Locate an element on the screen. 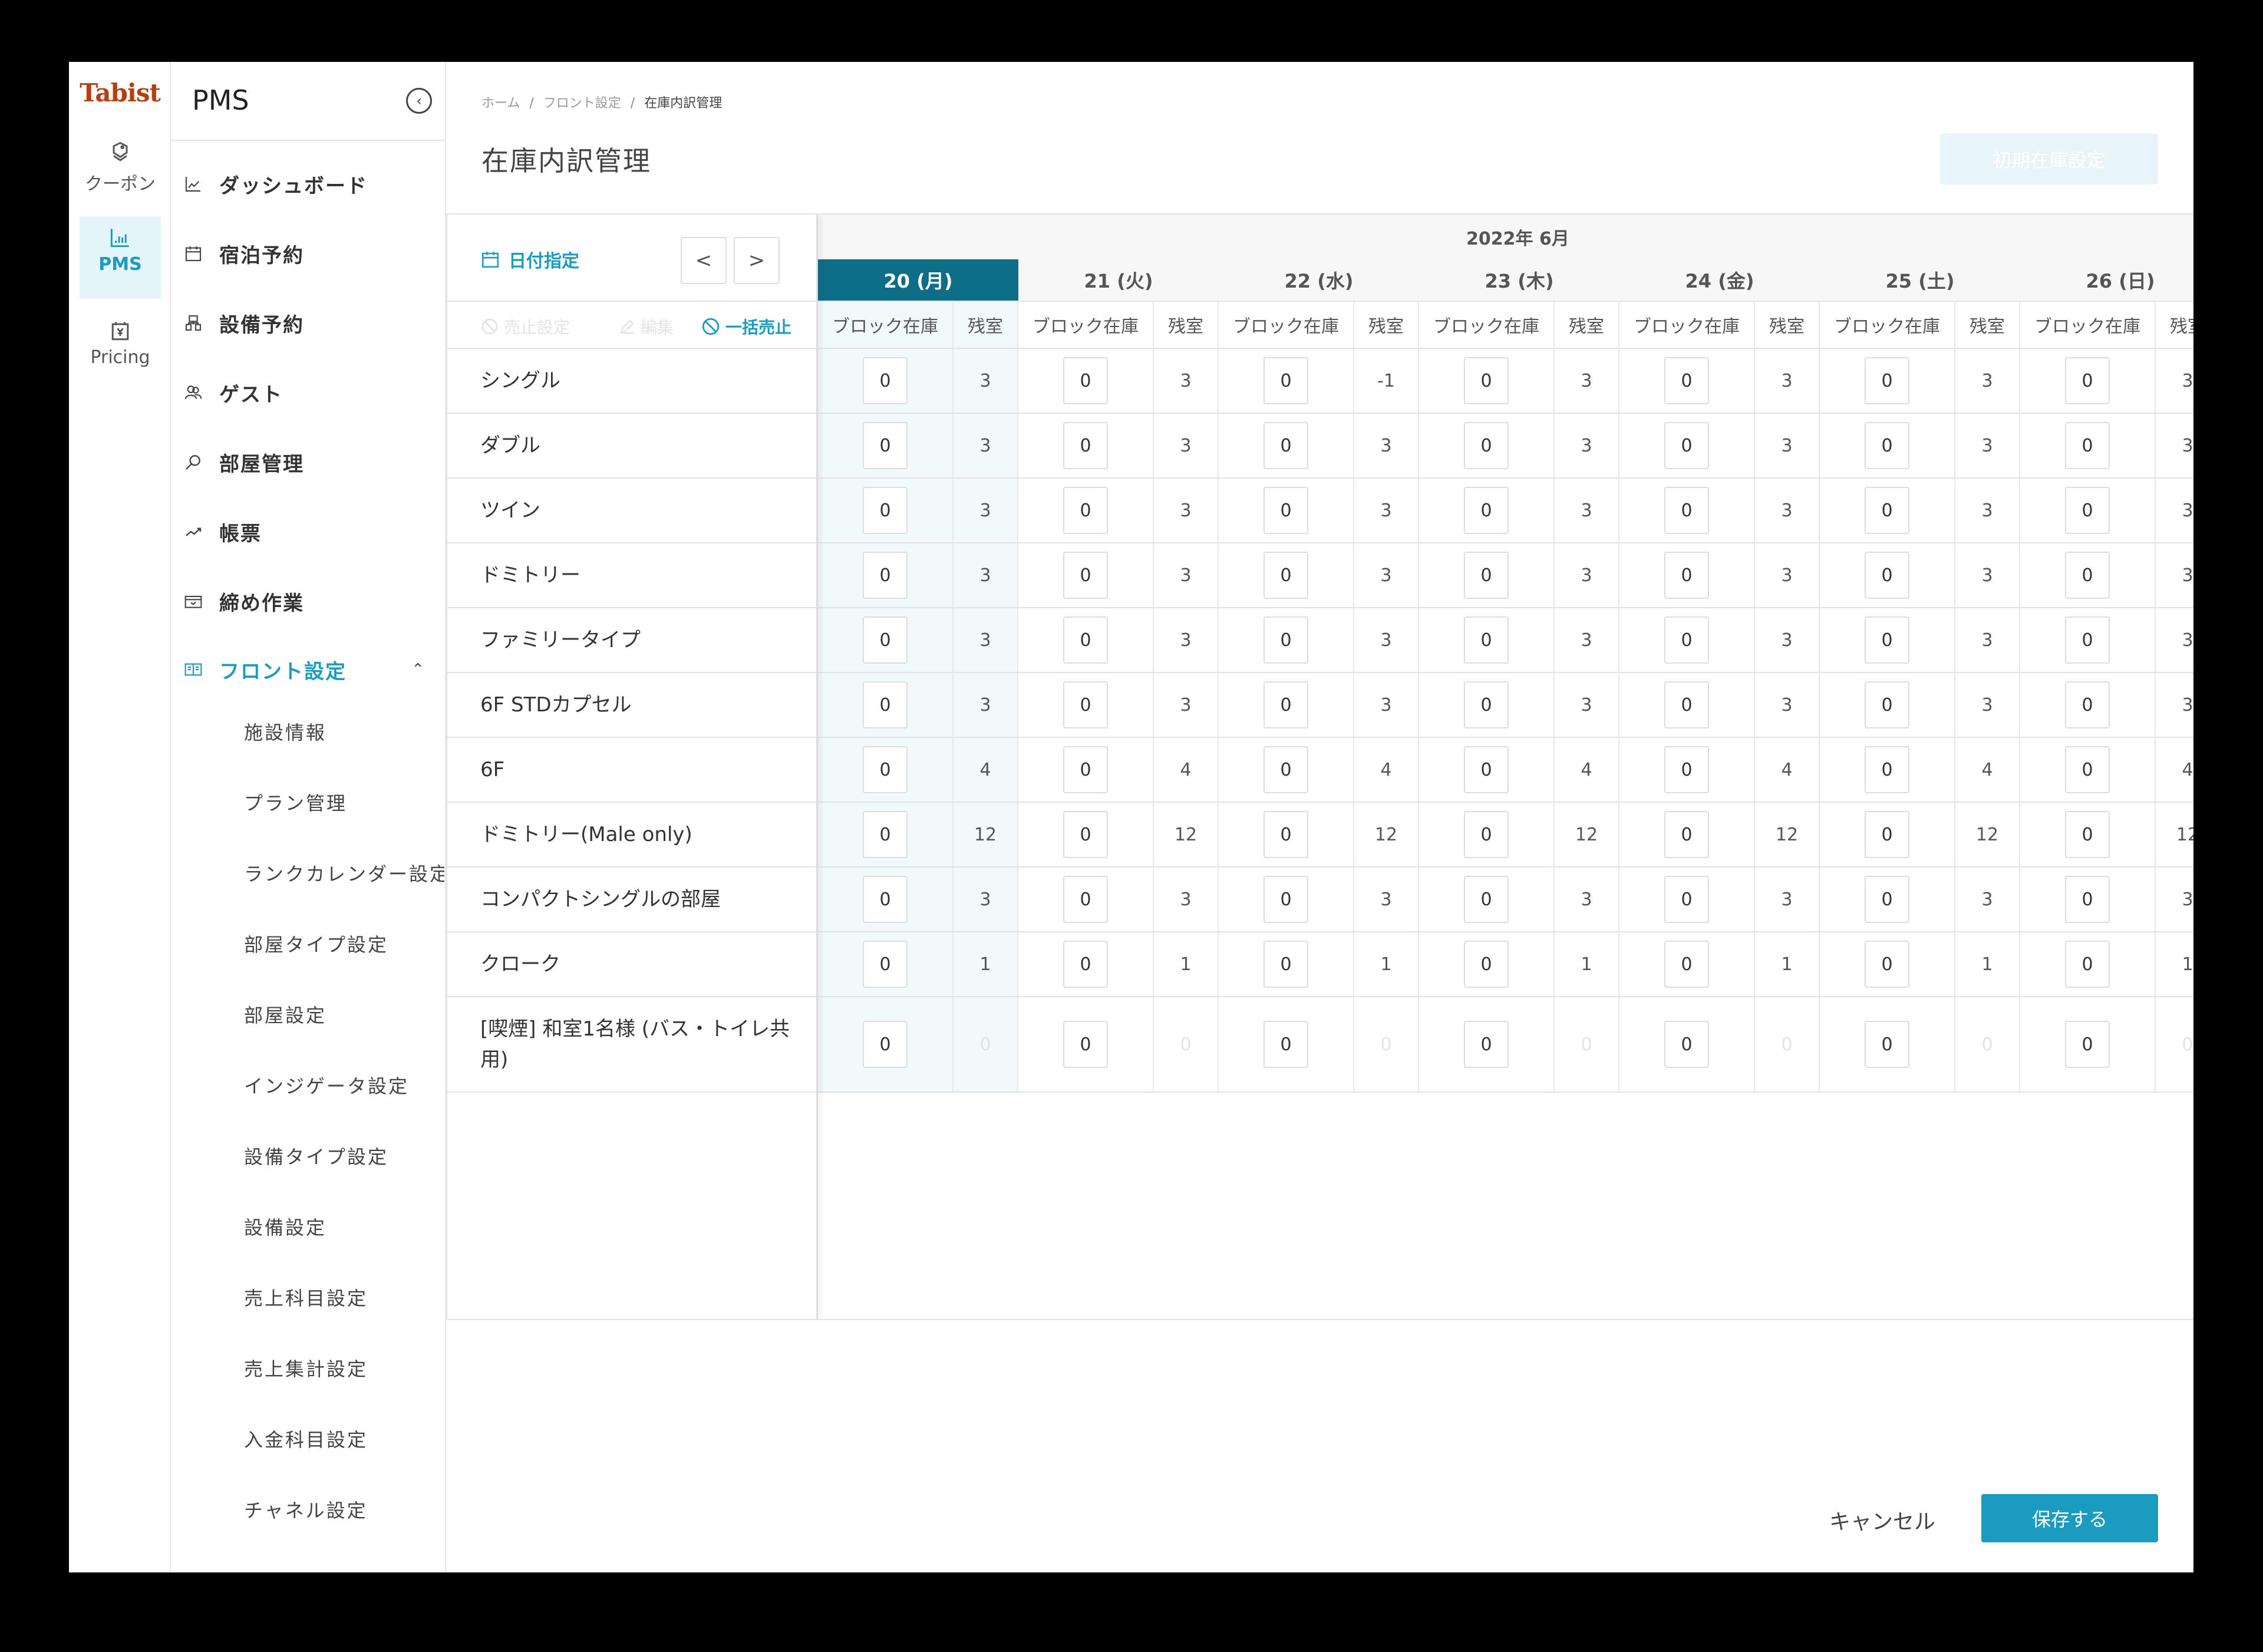 The image size is (2263, 1652). breadcrumb-front-settings: フロント設定 is located at coordinates (582, 104).